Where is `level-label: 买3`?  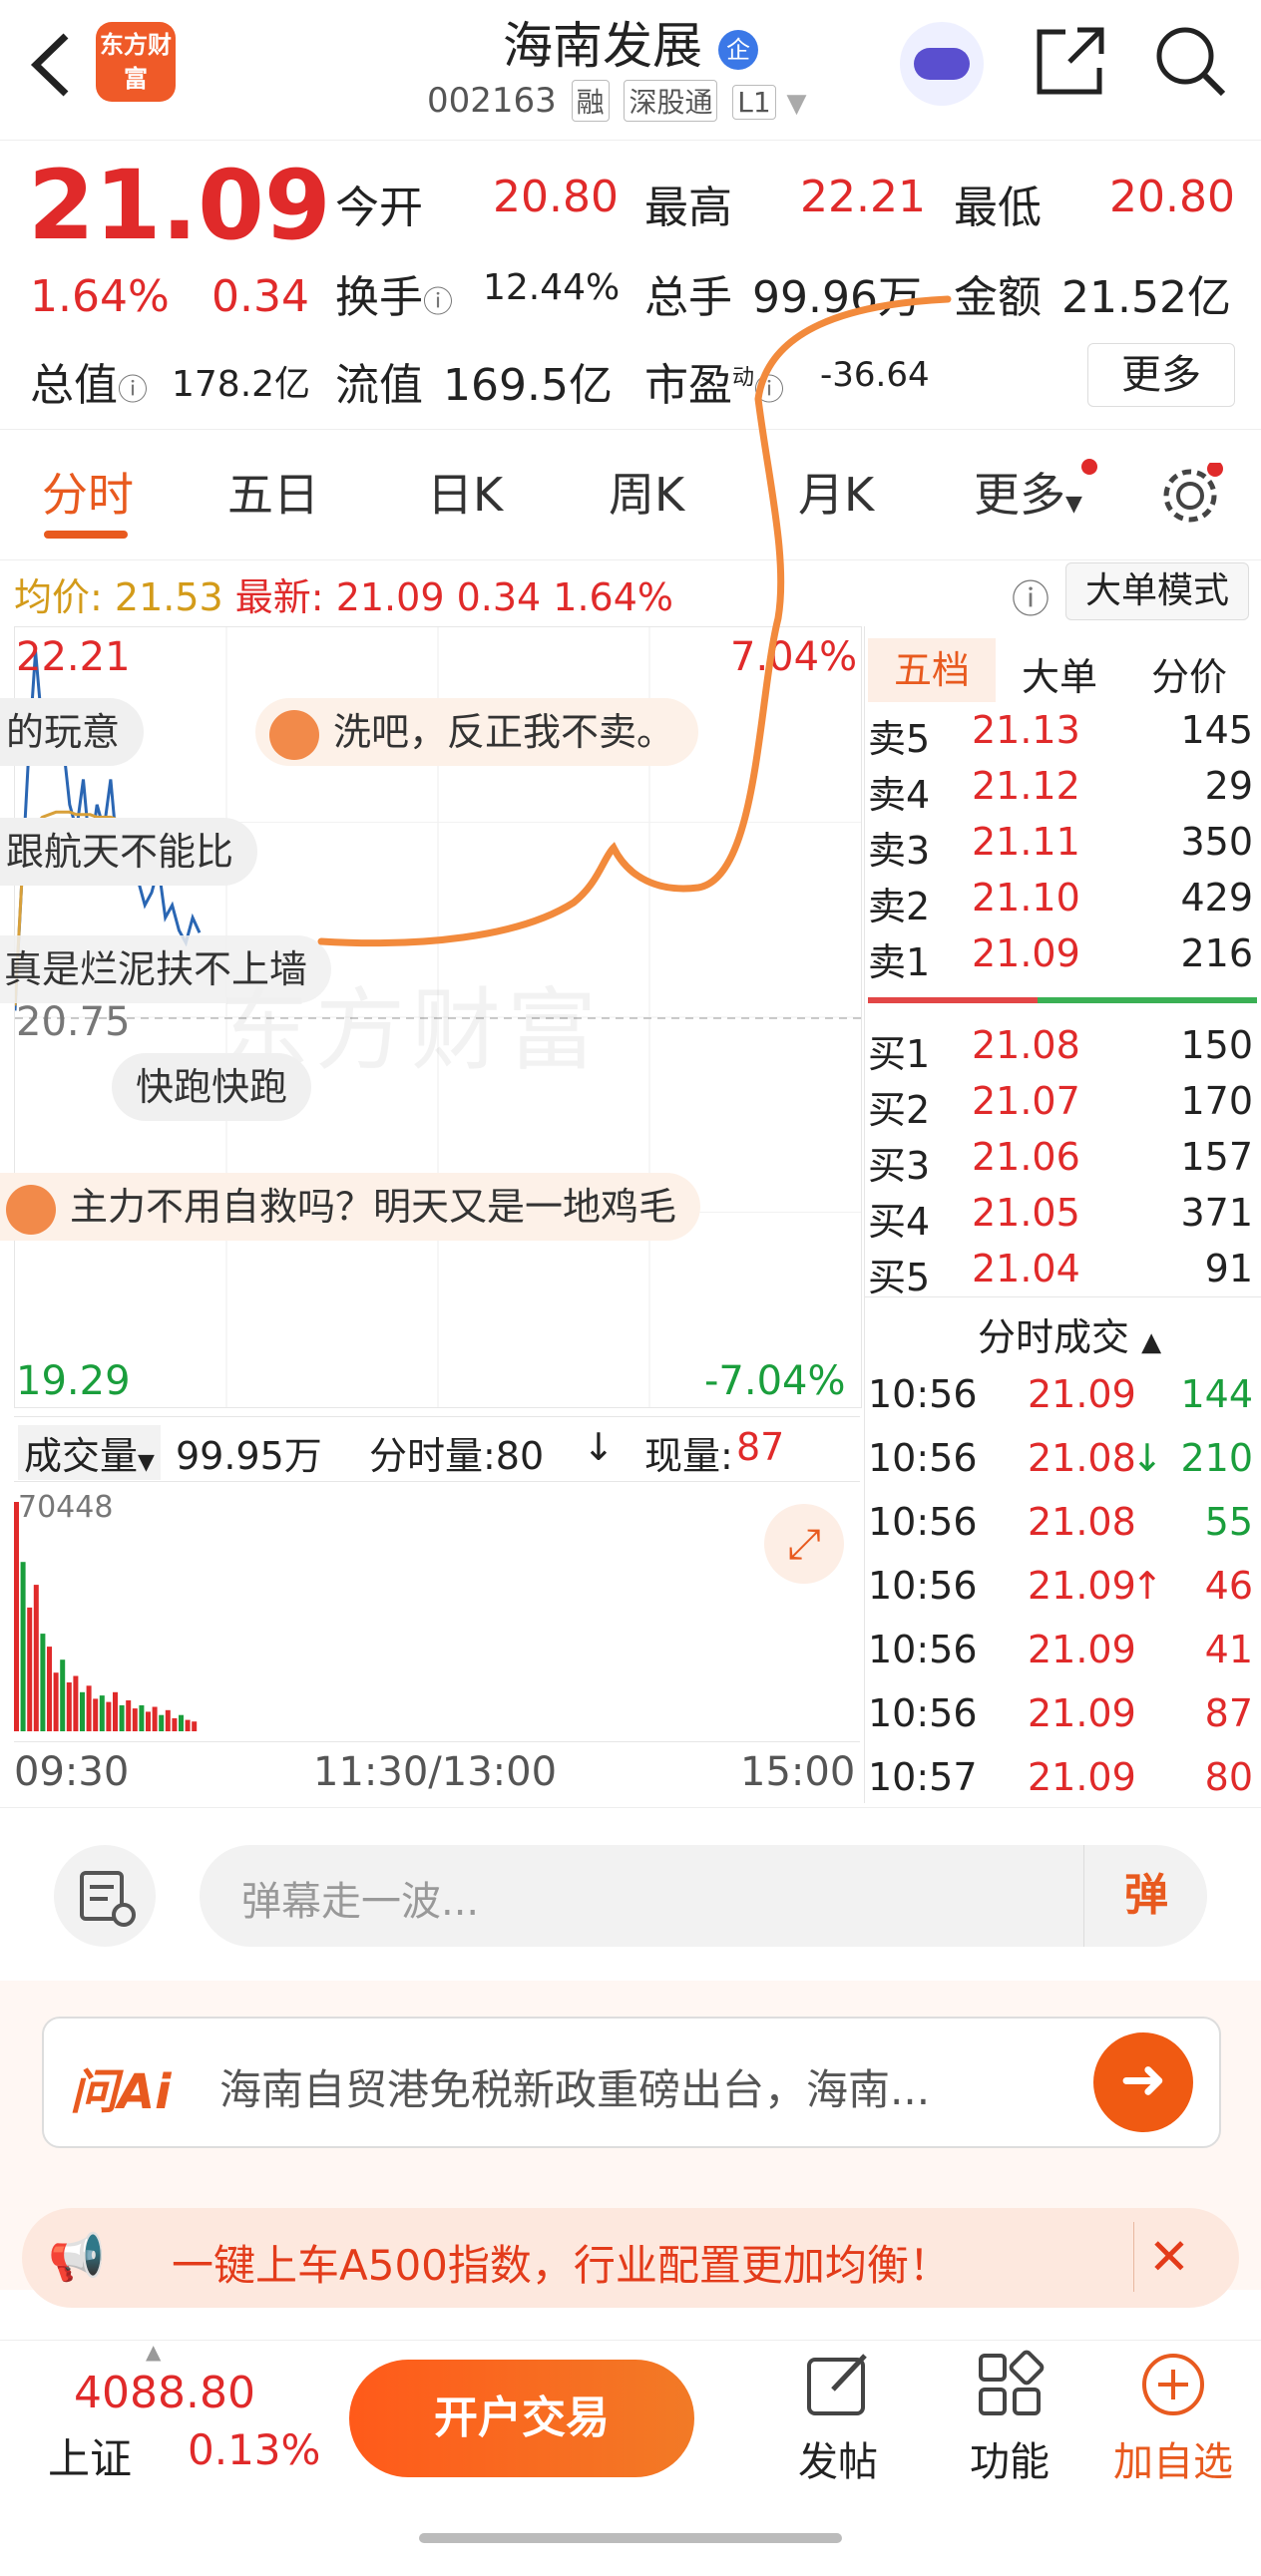
level-label: 买3 is located at coordinates (899, 1166).